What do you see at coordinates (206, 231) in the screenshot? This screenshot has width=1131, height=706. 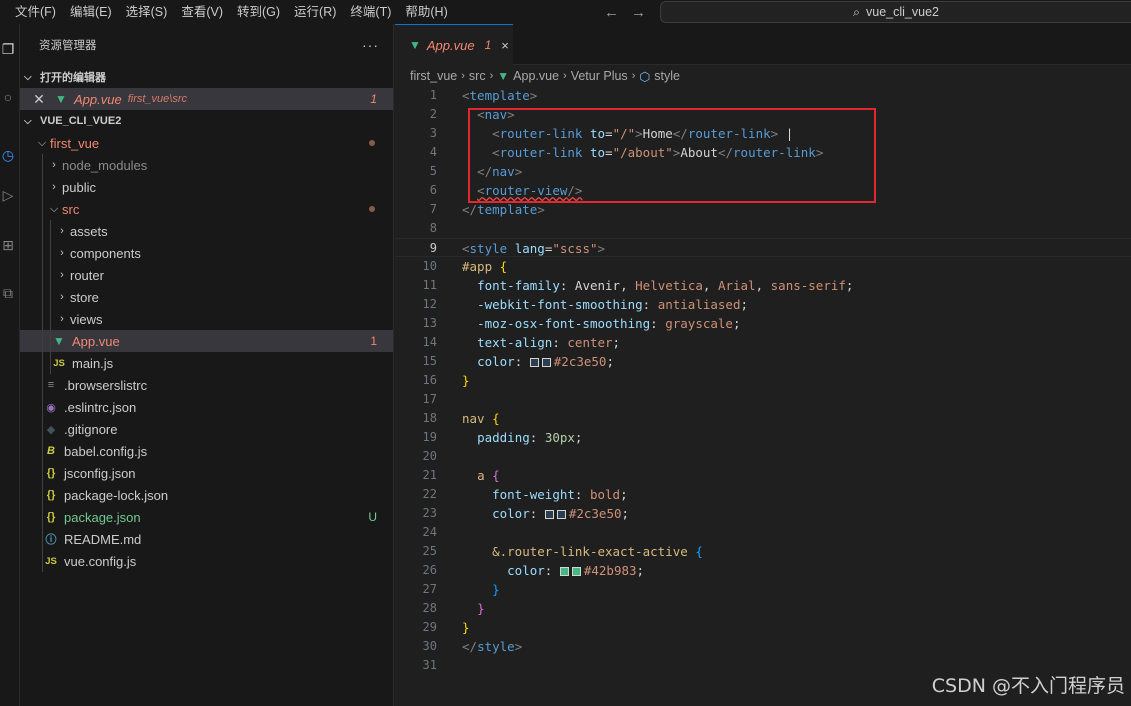 I see `tree-folder-assets: › assets` at bounding box center [206, 231].